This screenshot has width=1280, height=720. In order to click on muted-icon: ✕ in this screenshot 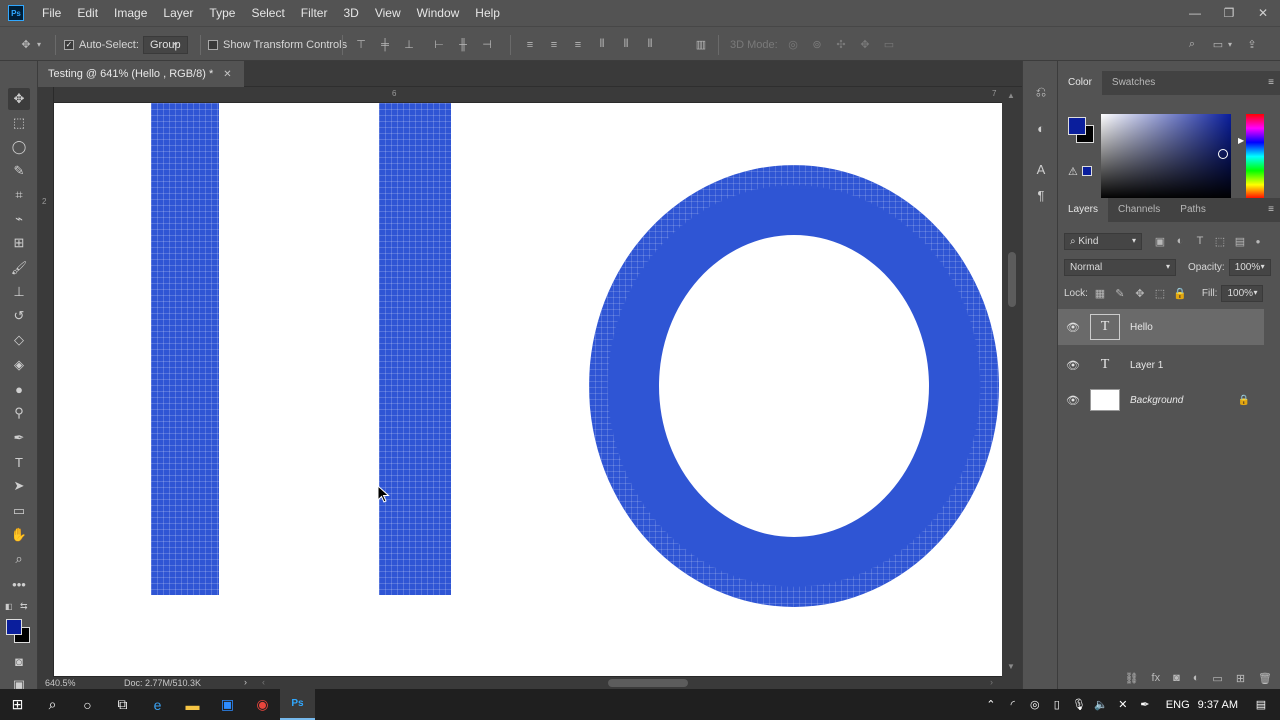, I will do `click(1123, 704)`.